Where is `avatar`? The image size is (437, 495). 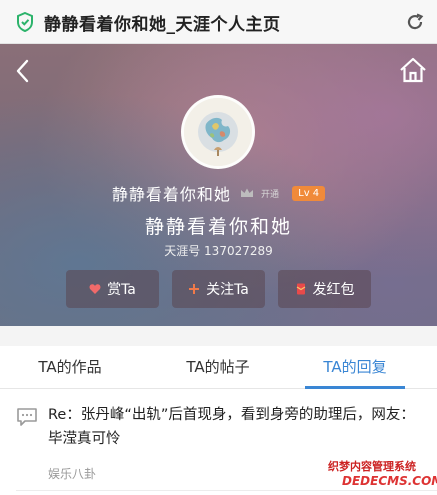 avatar is located at coordinates (218, 132).